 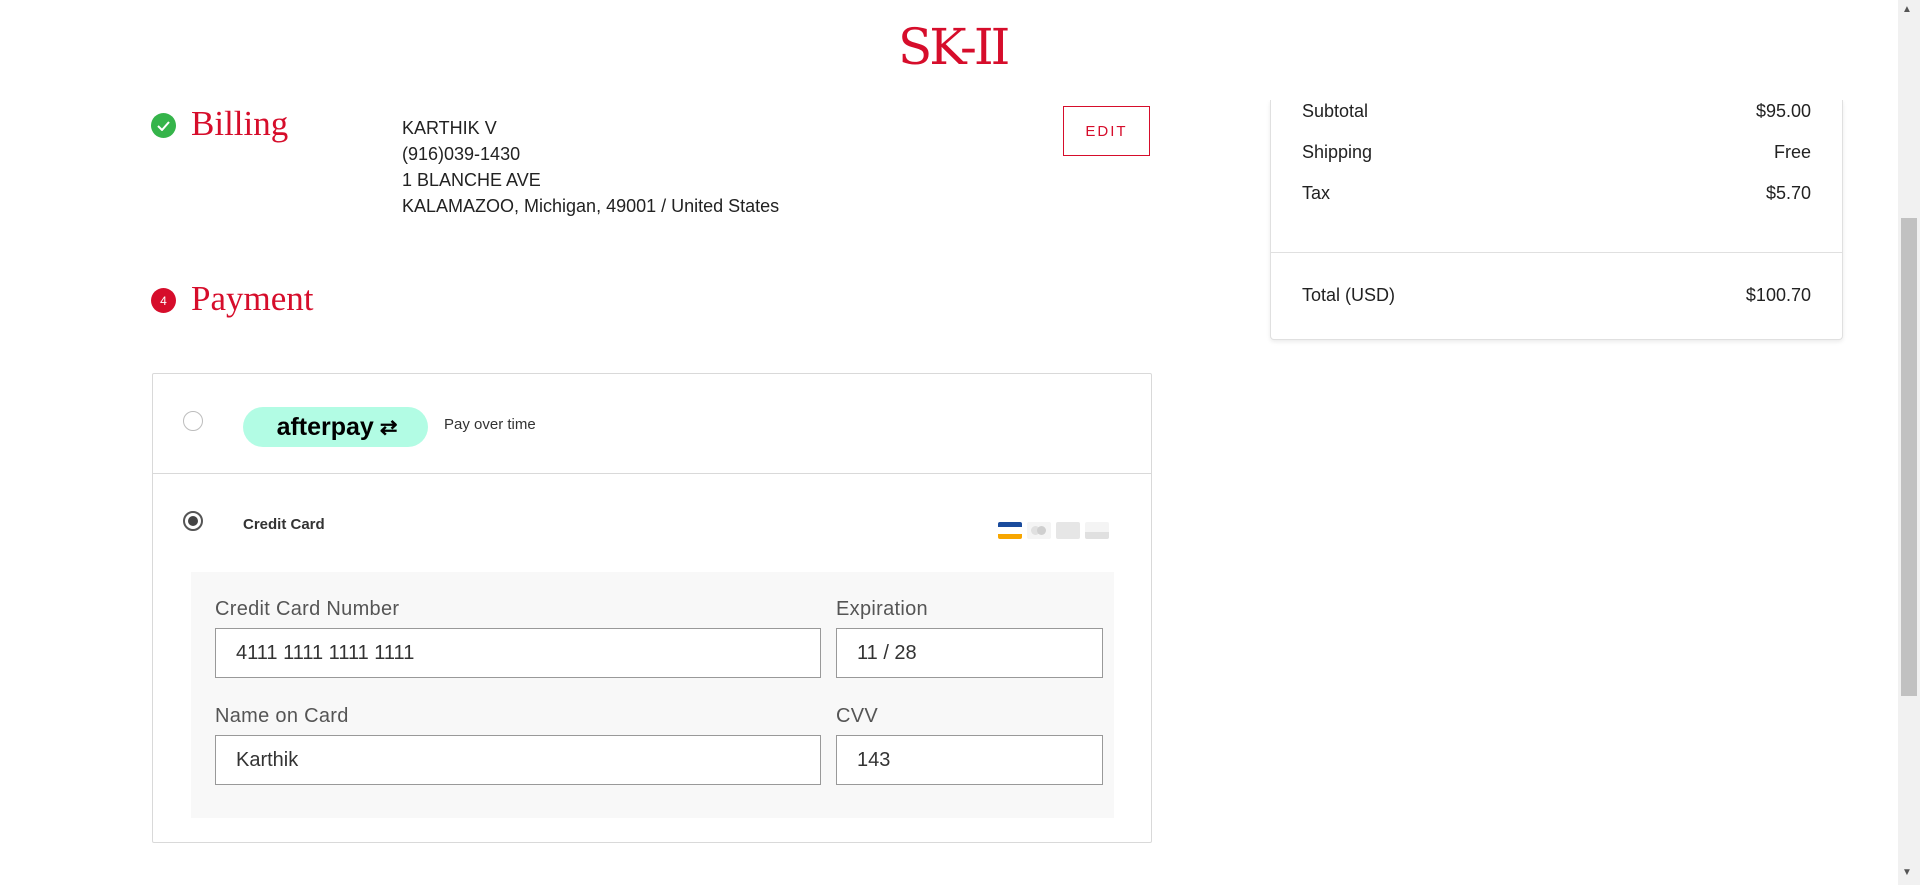 I want to click on shipping-label: Shipping, so click(x=1337, y=152).